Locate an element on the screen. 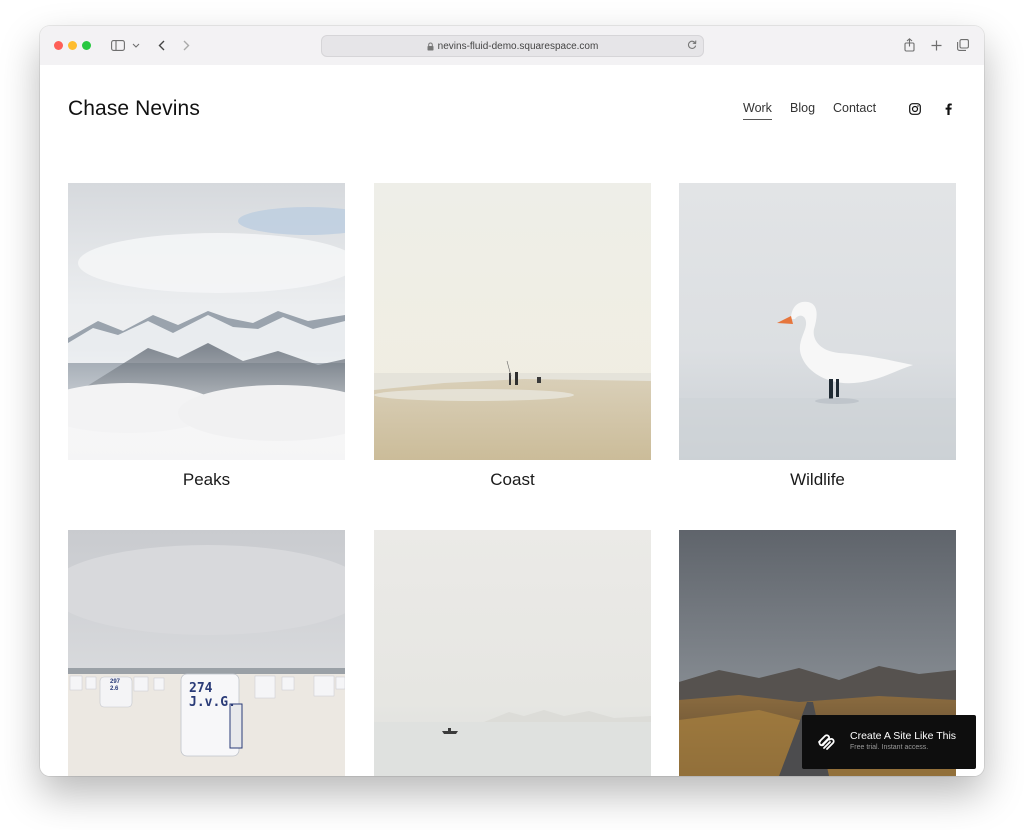 This screenshot has width=1024, height=830. gallery-item-peaks is located at coordinates (206, 321).